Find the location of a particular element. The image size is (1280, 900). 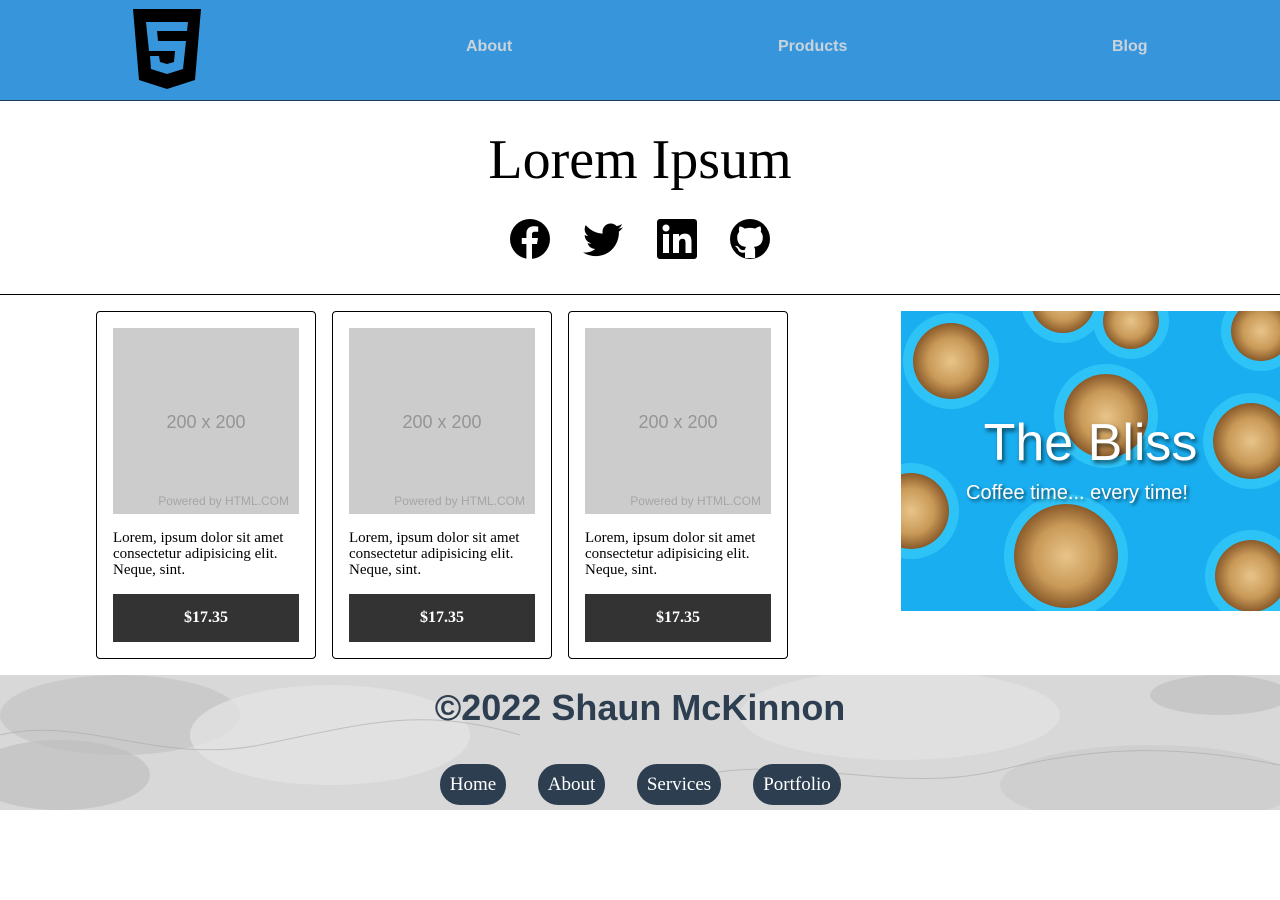

site-header: About Products Blog is located at coordinates (640, 50).